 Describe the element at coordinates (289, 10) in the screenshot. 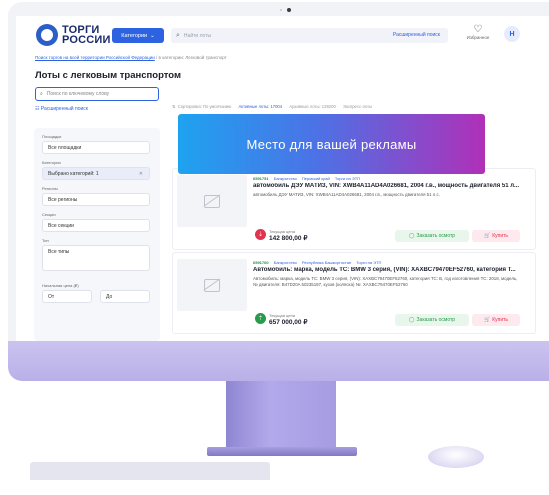

I see `camera` at that location.